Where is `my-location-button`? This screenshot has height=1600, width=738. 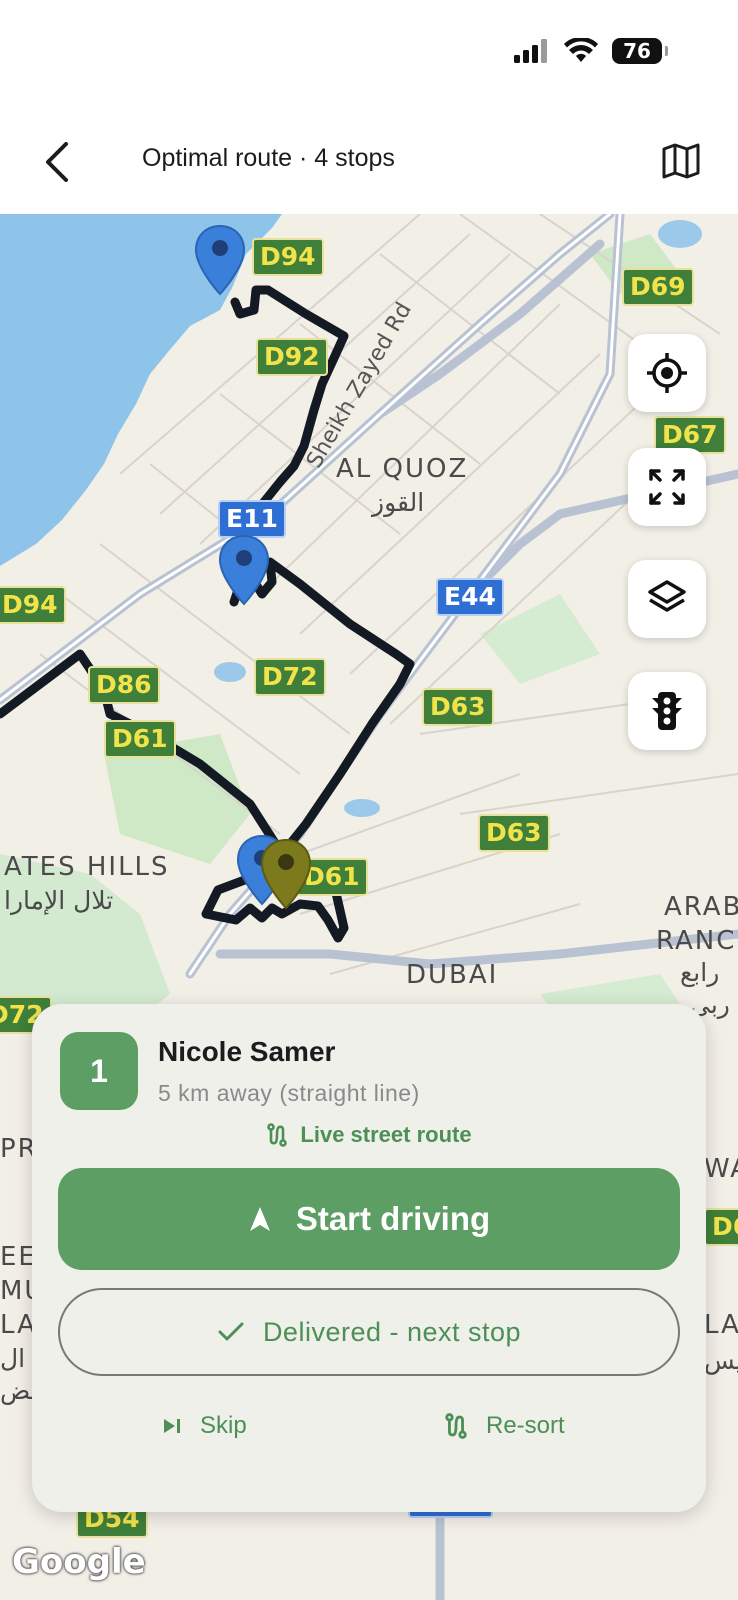
my-location-button is located at coordinates (667, 373).